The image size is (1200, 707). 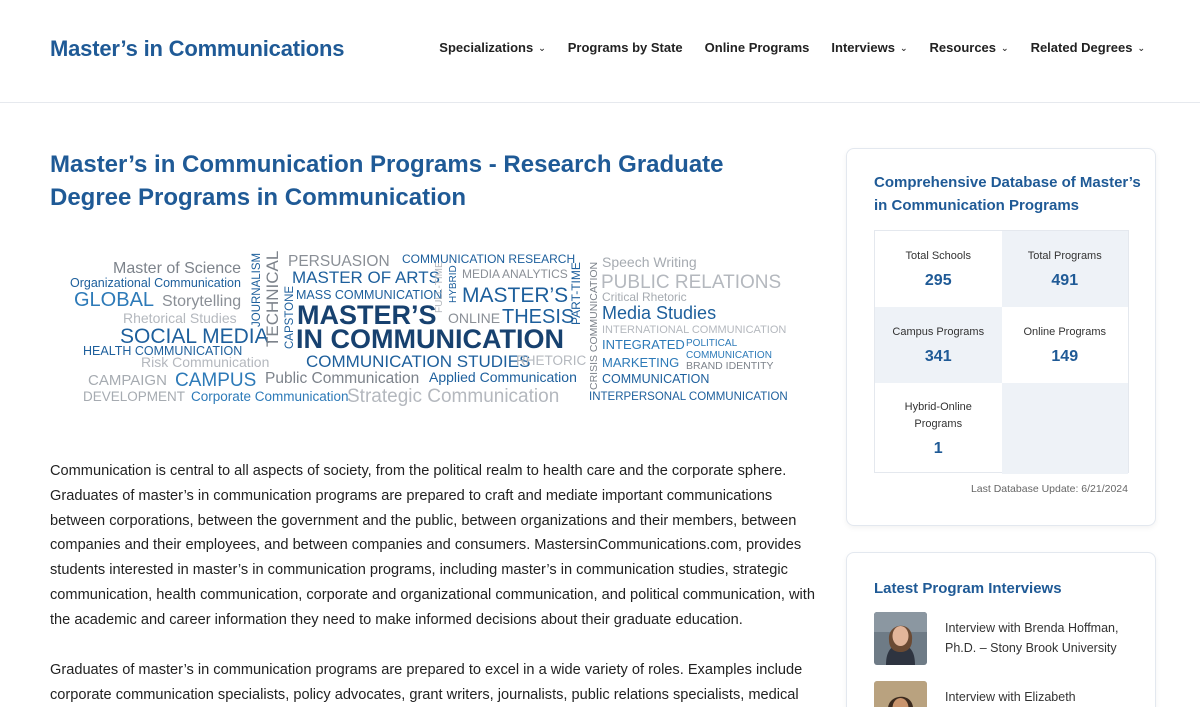 What do you see at coordinates (659, 313) in the screenshot?
I see `wc-media-studies: Media Studies` at bounding box center [659, 313].